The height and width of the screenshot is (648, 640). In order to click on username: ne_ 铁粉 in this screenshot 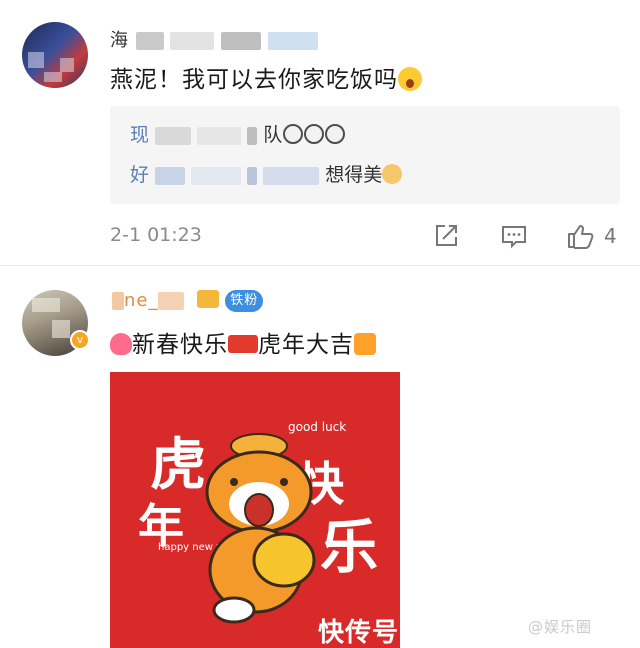, I will do `click(188, 301)`.